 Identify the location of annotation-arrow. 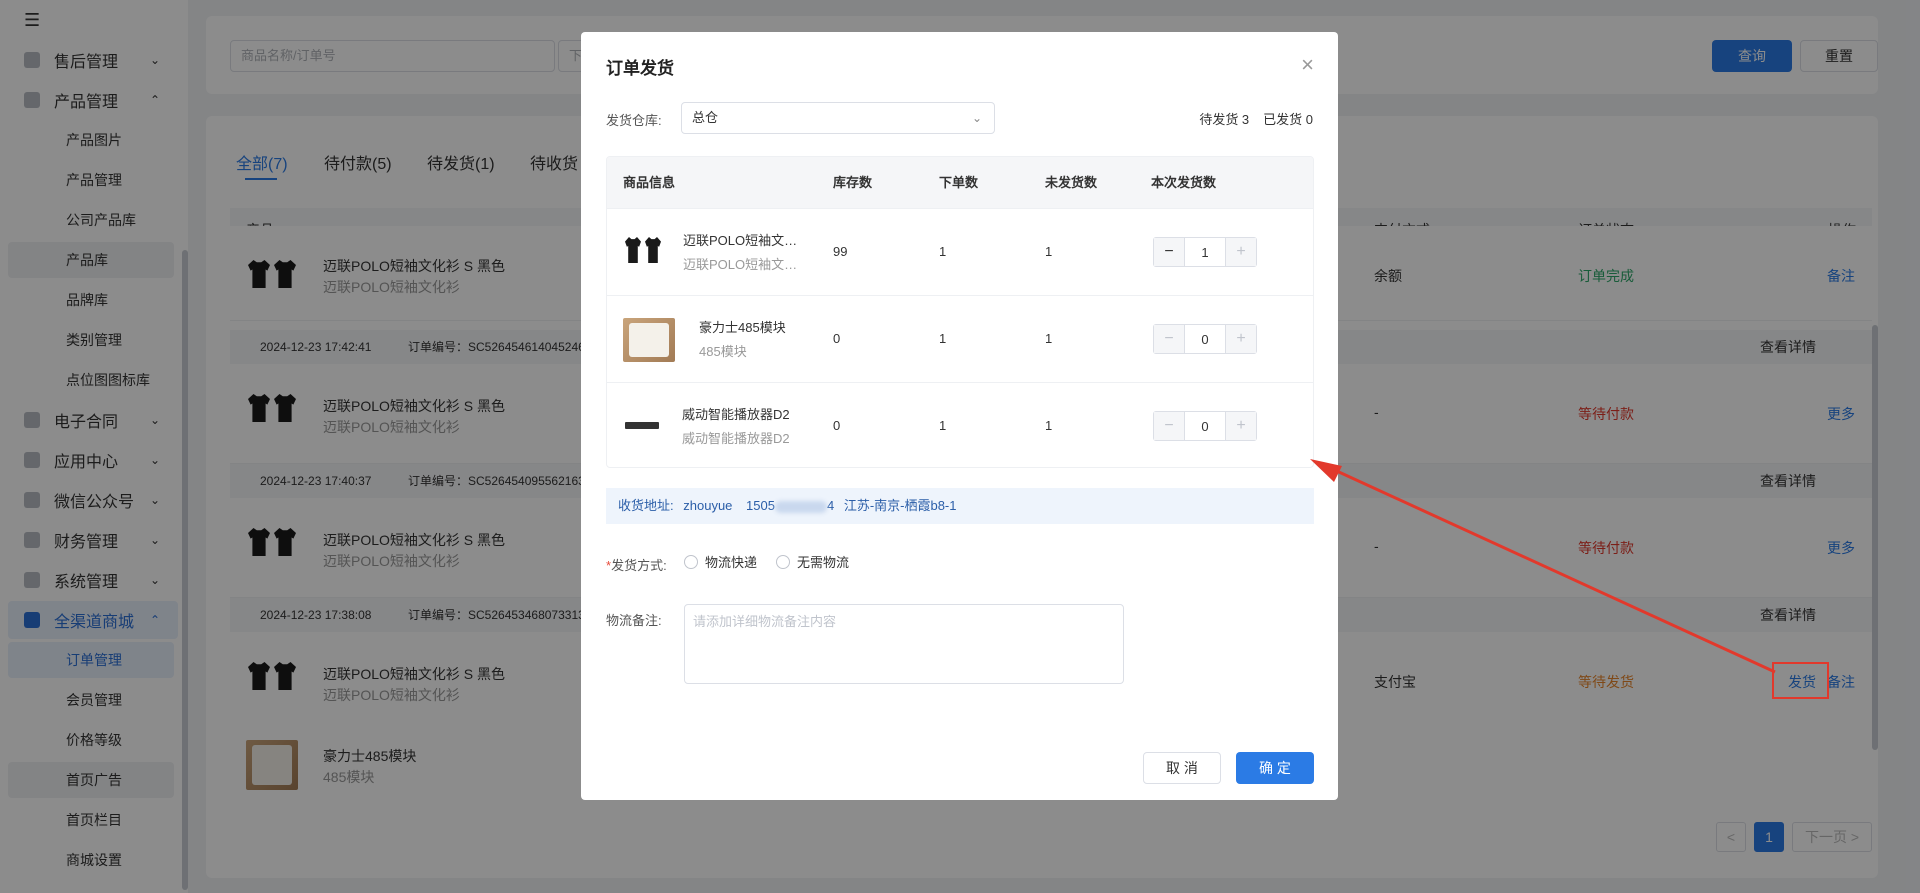
(1543, 566).